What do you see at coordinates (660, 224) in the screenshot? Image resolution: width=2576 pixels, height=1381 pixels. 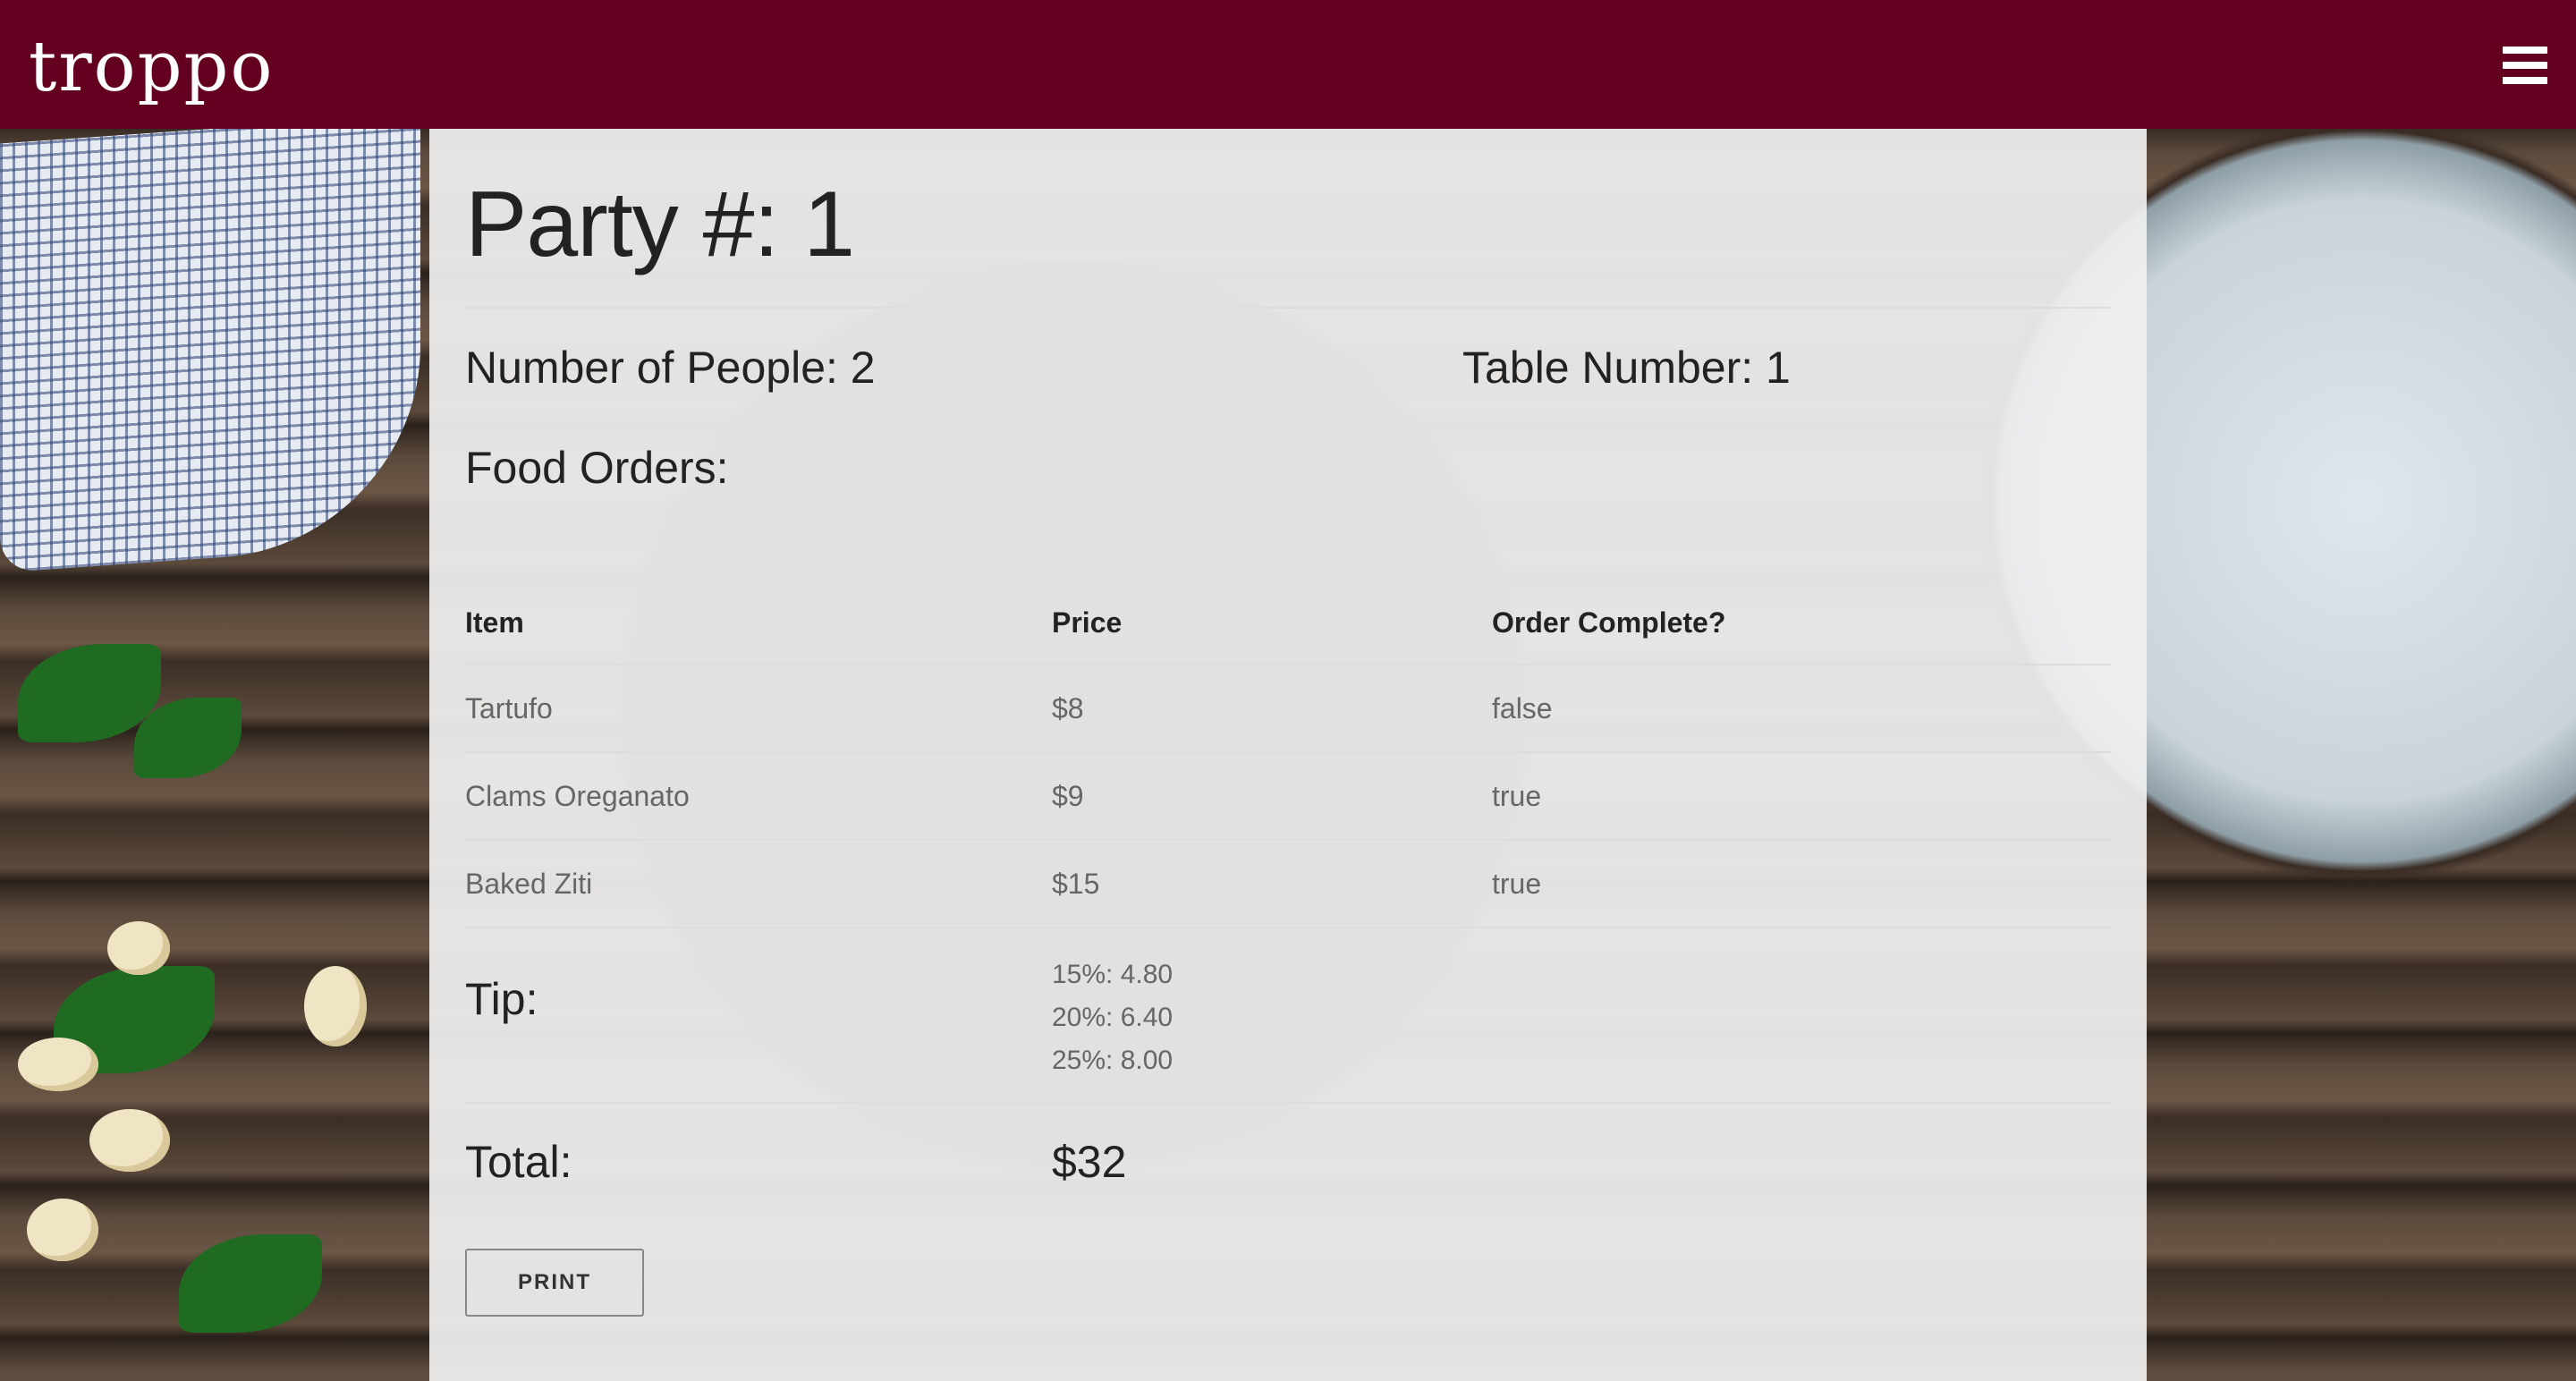 I see `page-title: Party #: 1` at bounding box center [660, 224].